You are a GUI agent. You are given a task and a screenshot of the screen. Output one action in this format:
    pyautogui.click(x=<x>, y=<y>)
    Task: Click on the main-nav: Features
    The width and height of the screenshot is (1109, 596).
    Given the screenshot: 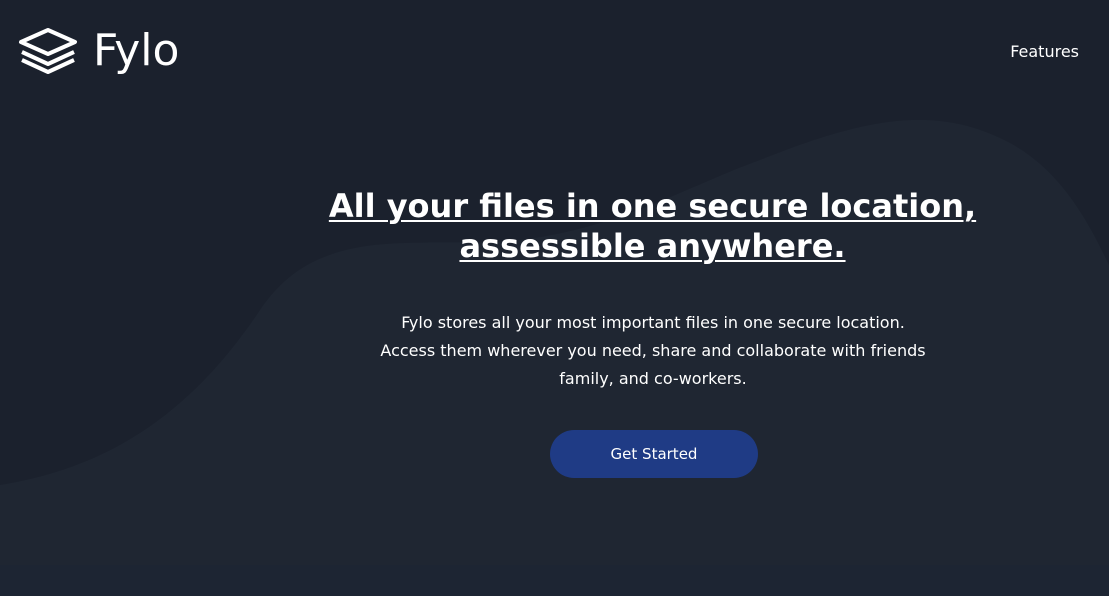 What is the action you would take?
    pyautogui.click(x=1044, y=51)
    